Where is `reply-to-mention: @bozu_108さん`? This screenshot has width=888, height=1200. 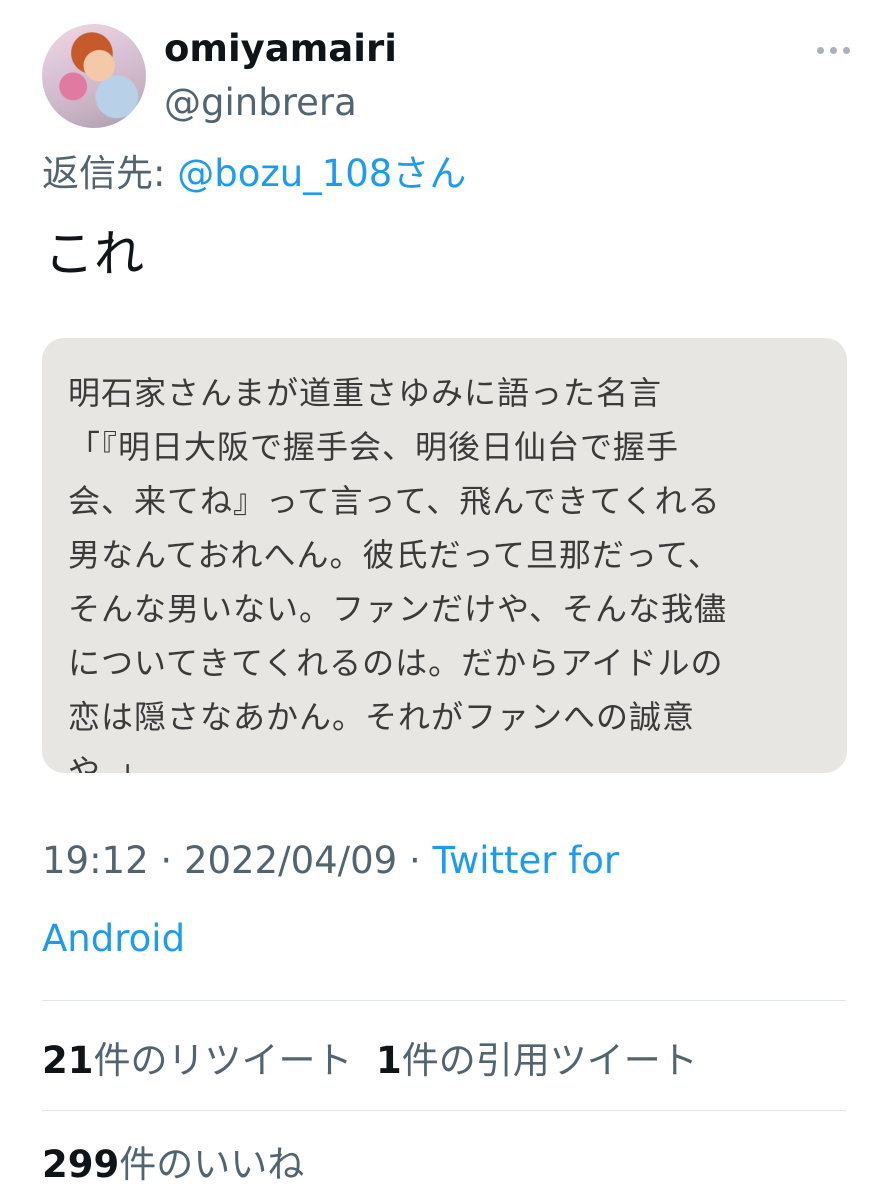
reply-to-mention: @bozu_108さん is located at coordinates (321, 173).